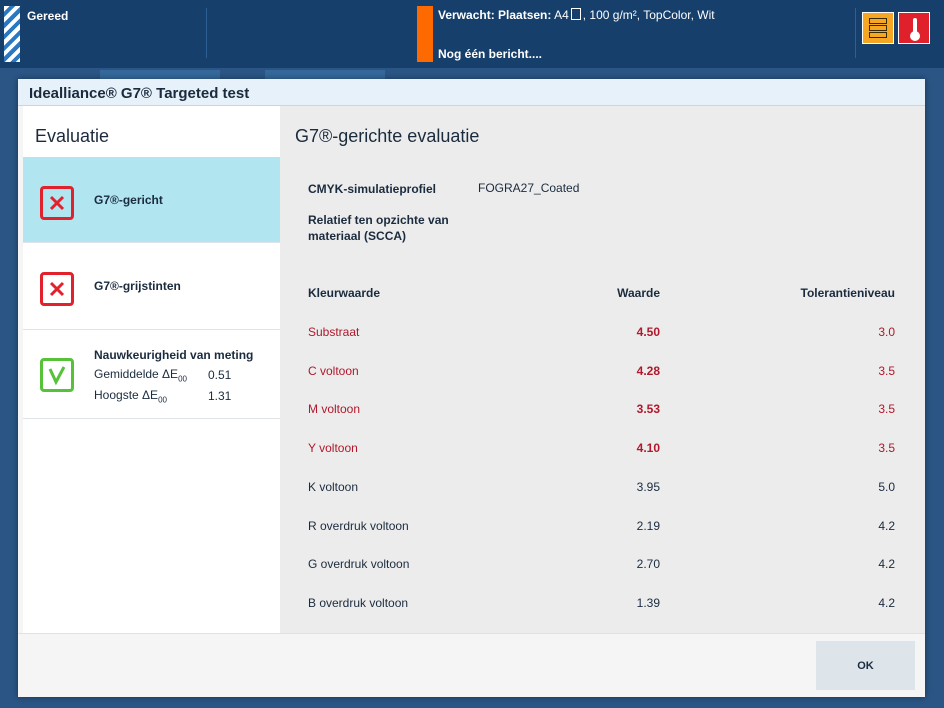 This screenshot has width=944, height=708. Describe the element at coordinates (137, 286) in the screenshot. I see `eval-item-label: G7®-grijstinten` at that location.